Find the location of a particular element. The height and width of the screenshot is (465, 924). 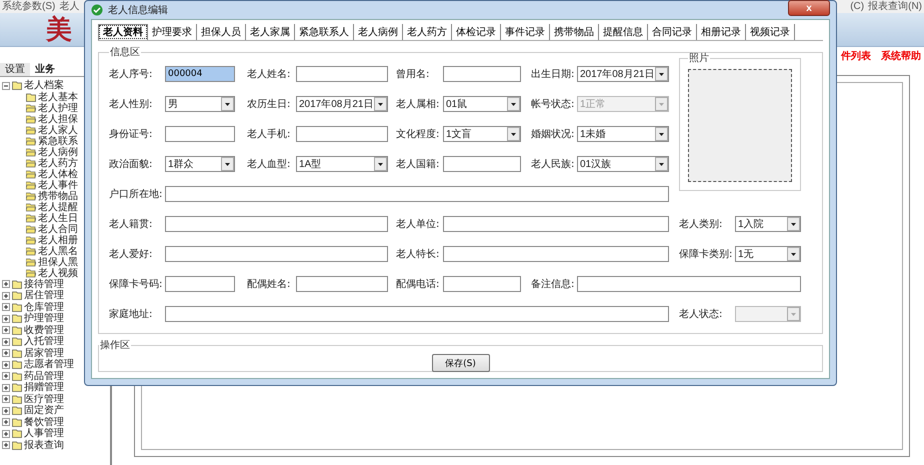

header-link: 系统帮助 is located at coordinates (901, 56).